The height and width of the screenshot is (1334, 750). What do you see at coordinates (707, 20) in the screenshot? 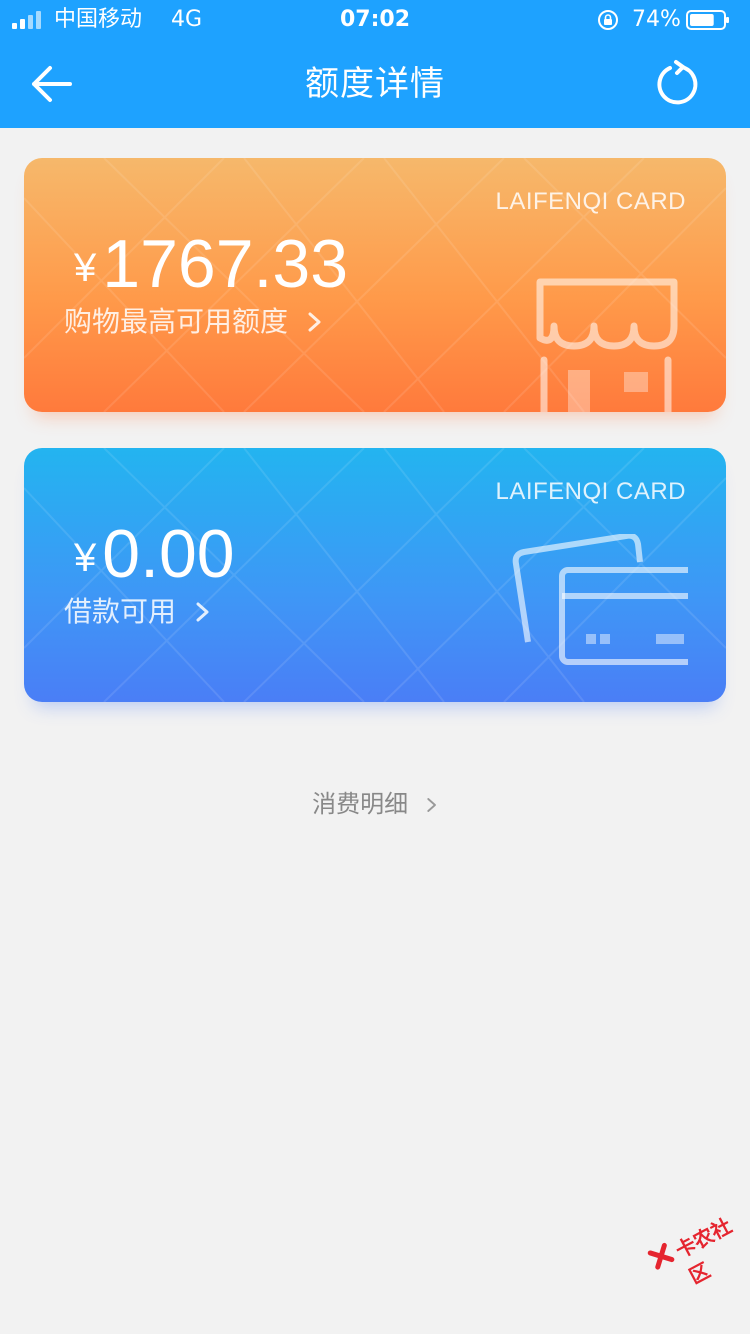
I see `battery-icon` at bounding box center [707, 20].